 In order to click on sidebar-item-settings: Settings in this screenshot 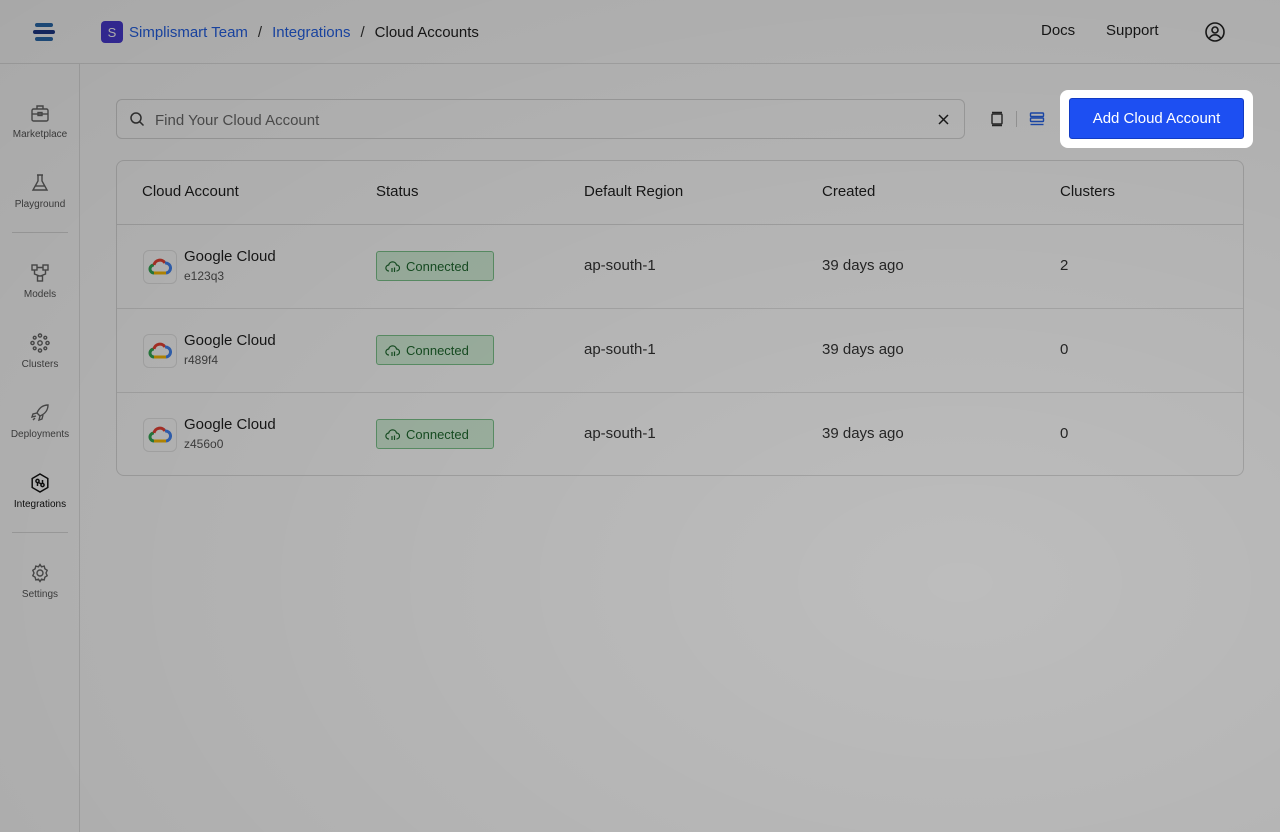, I will do `click(40, 588)`.